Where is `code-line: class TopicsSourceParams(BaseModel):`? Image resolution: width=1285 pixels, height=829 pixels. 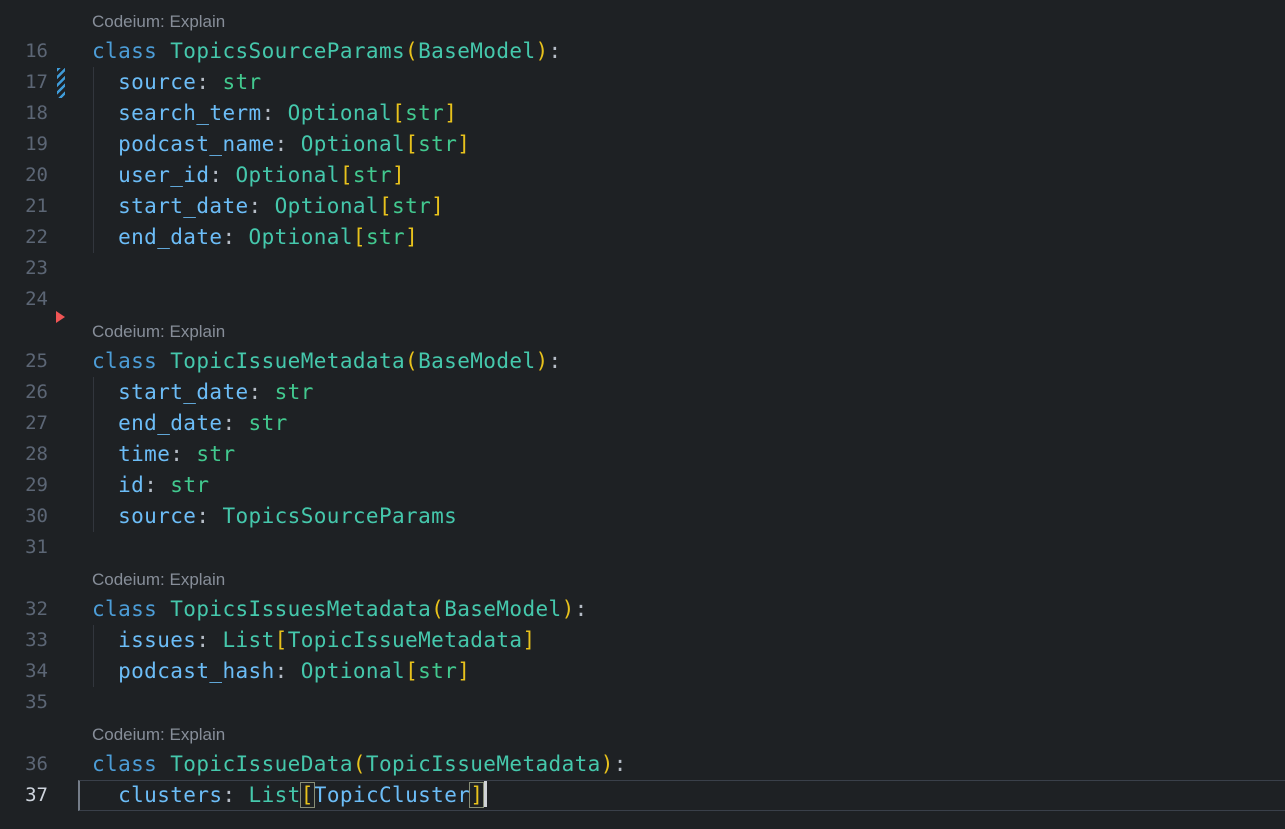
code-line: class TopicsSourceParams(BaseModel): is located at coordinates (681, 51).